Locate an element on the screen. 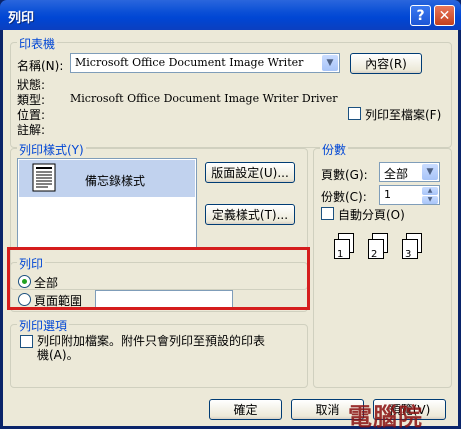 This screenshot has height=432, width=461. copy-count-stepper: 1 ▲ ▼ is located at coordinates (409, 195).